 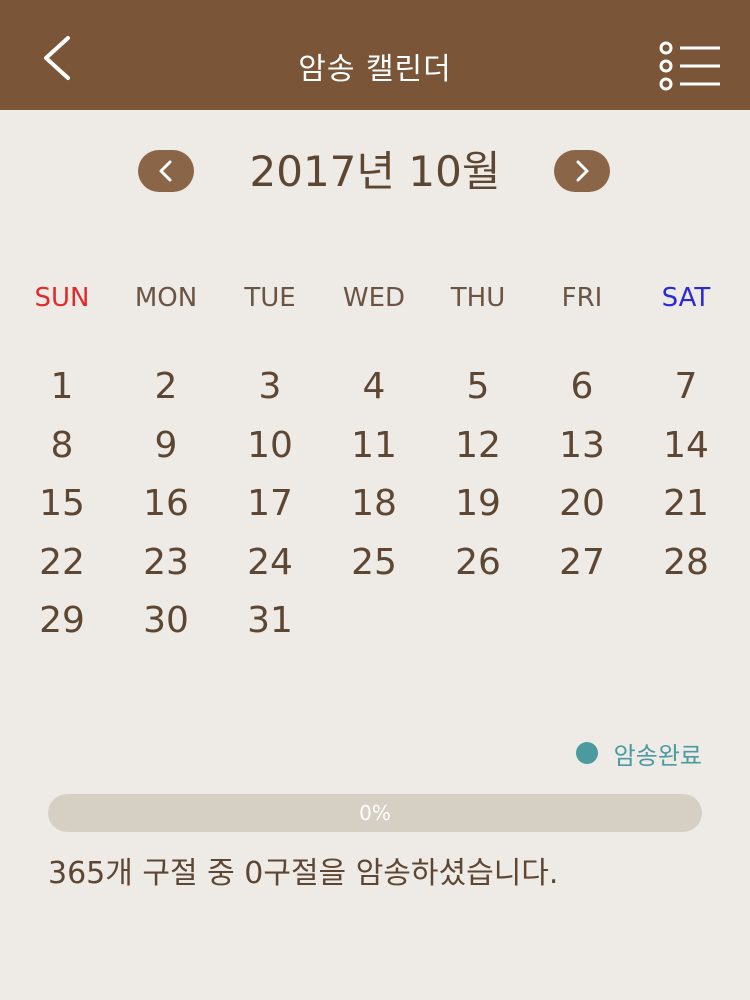 What do you see at coordinates (166, 387) in the screenshot?
I see `calendar-day: 2` at bounding box center [166, 387].